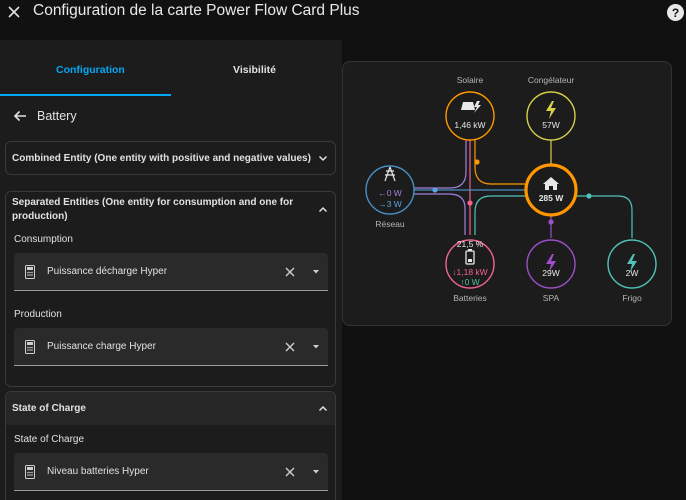  I want to click on spa-value: 29W, so click(551, 273).